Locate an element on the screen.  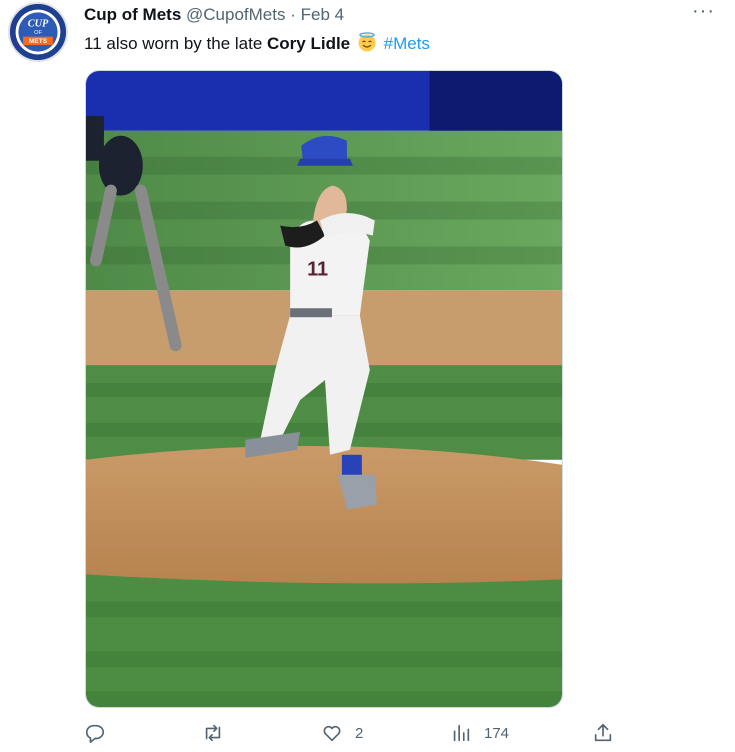
retweet-button is located at coordinates (219, 733).